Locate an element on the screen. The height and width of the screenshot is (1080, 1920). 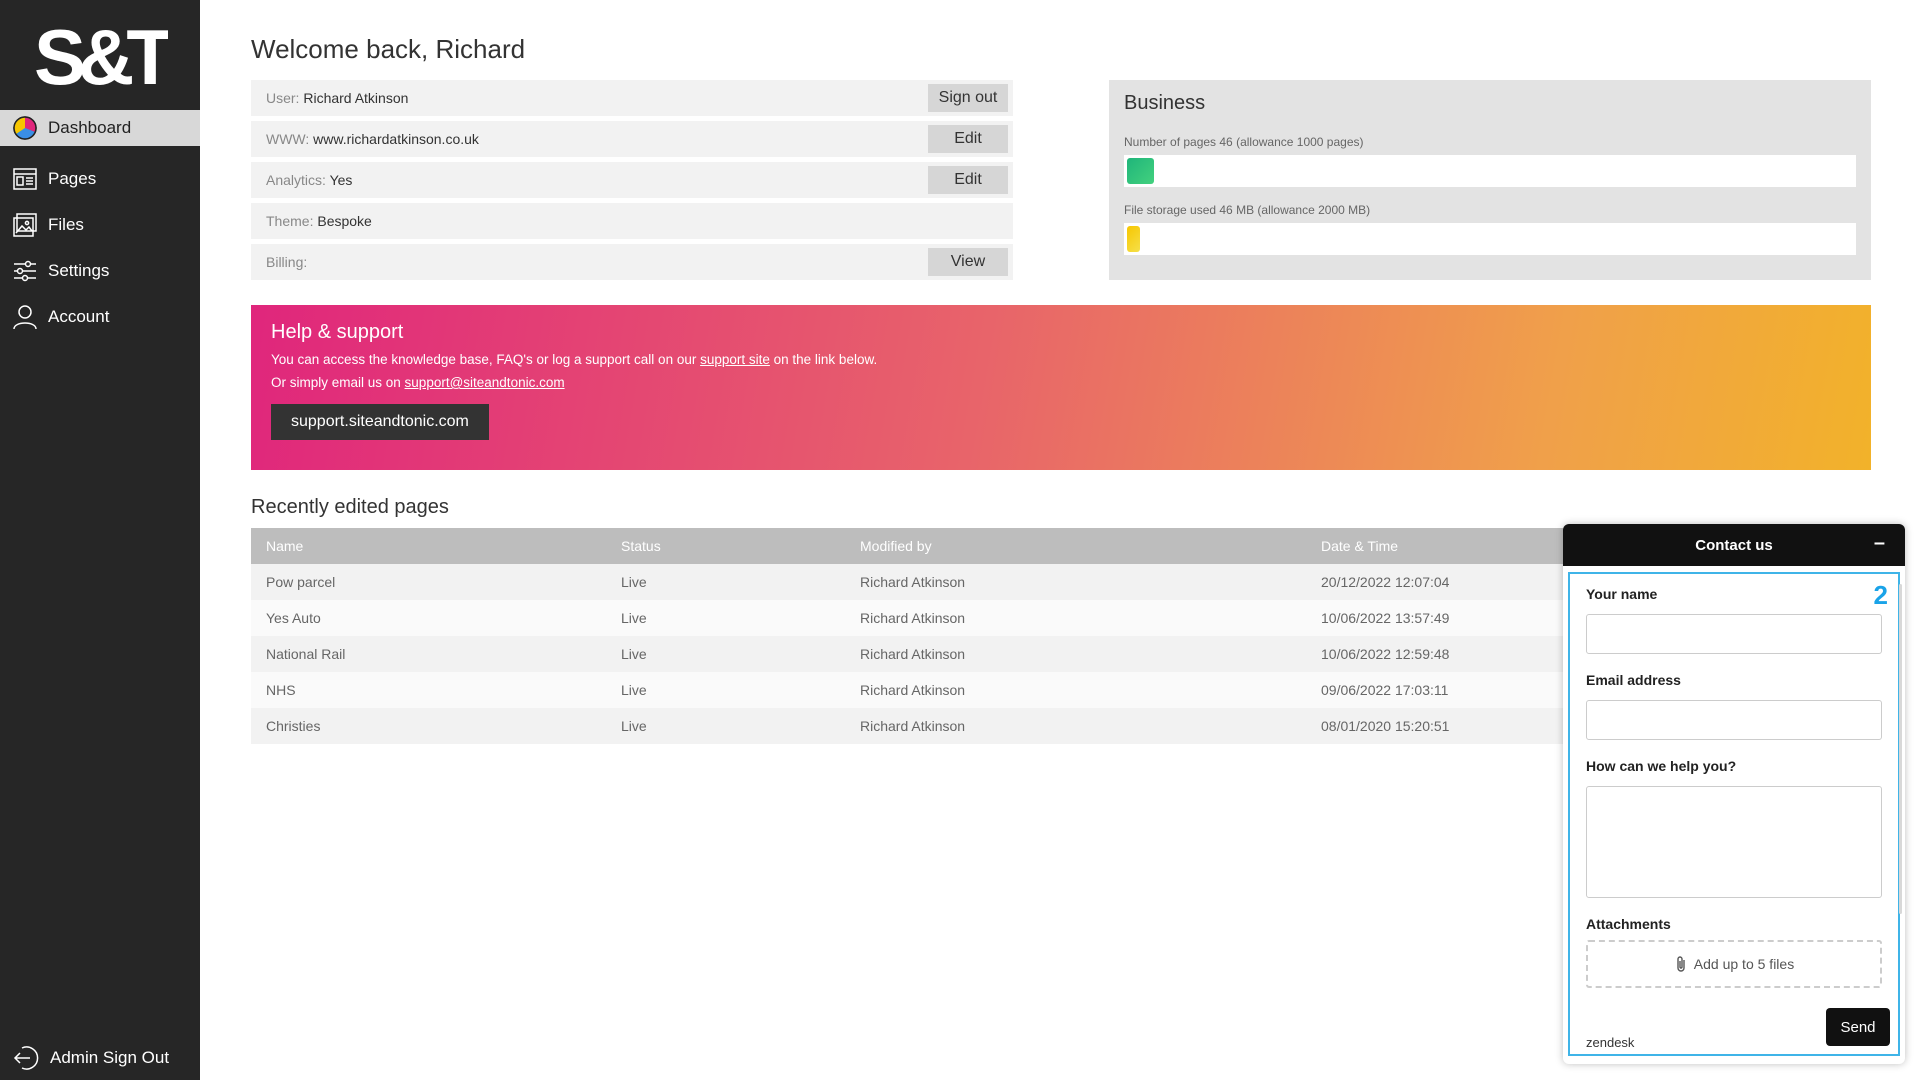
pages-icon is located at coordinates (25, 179).